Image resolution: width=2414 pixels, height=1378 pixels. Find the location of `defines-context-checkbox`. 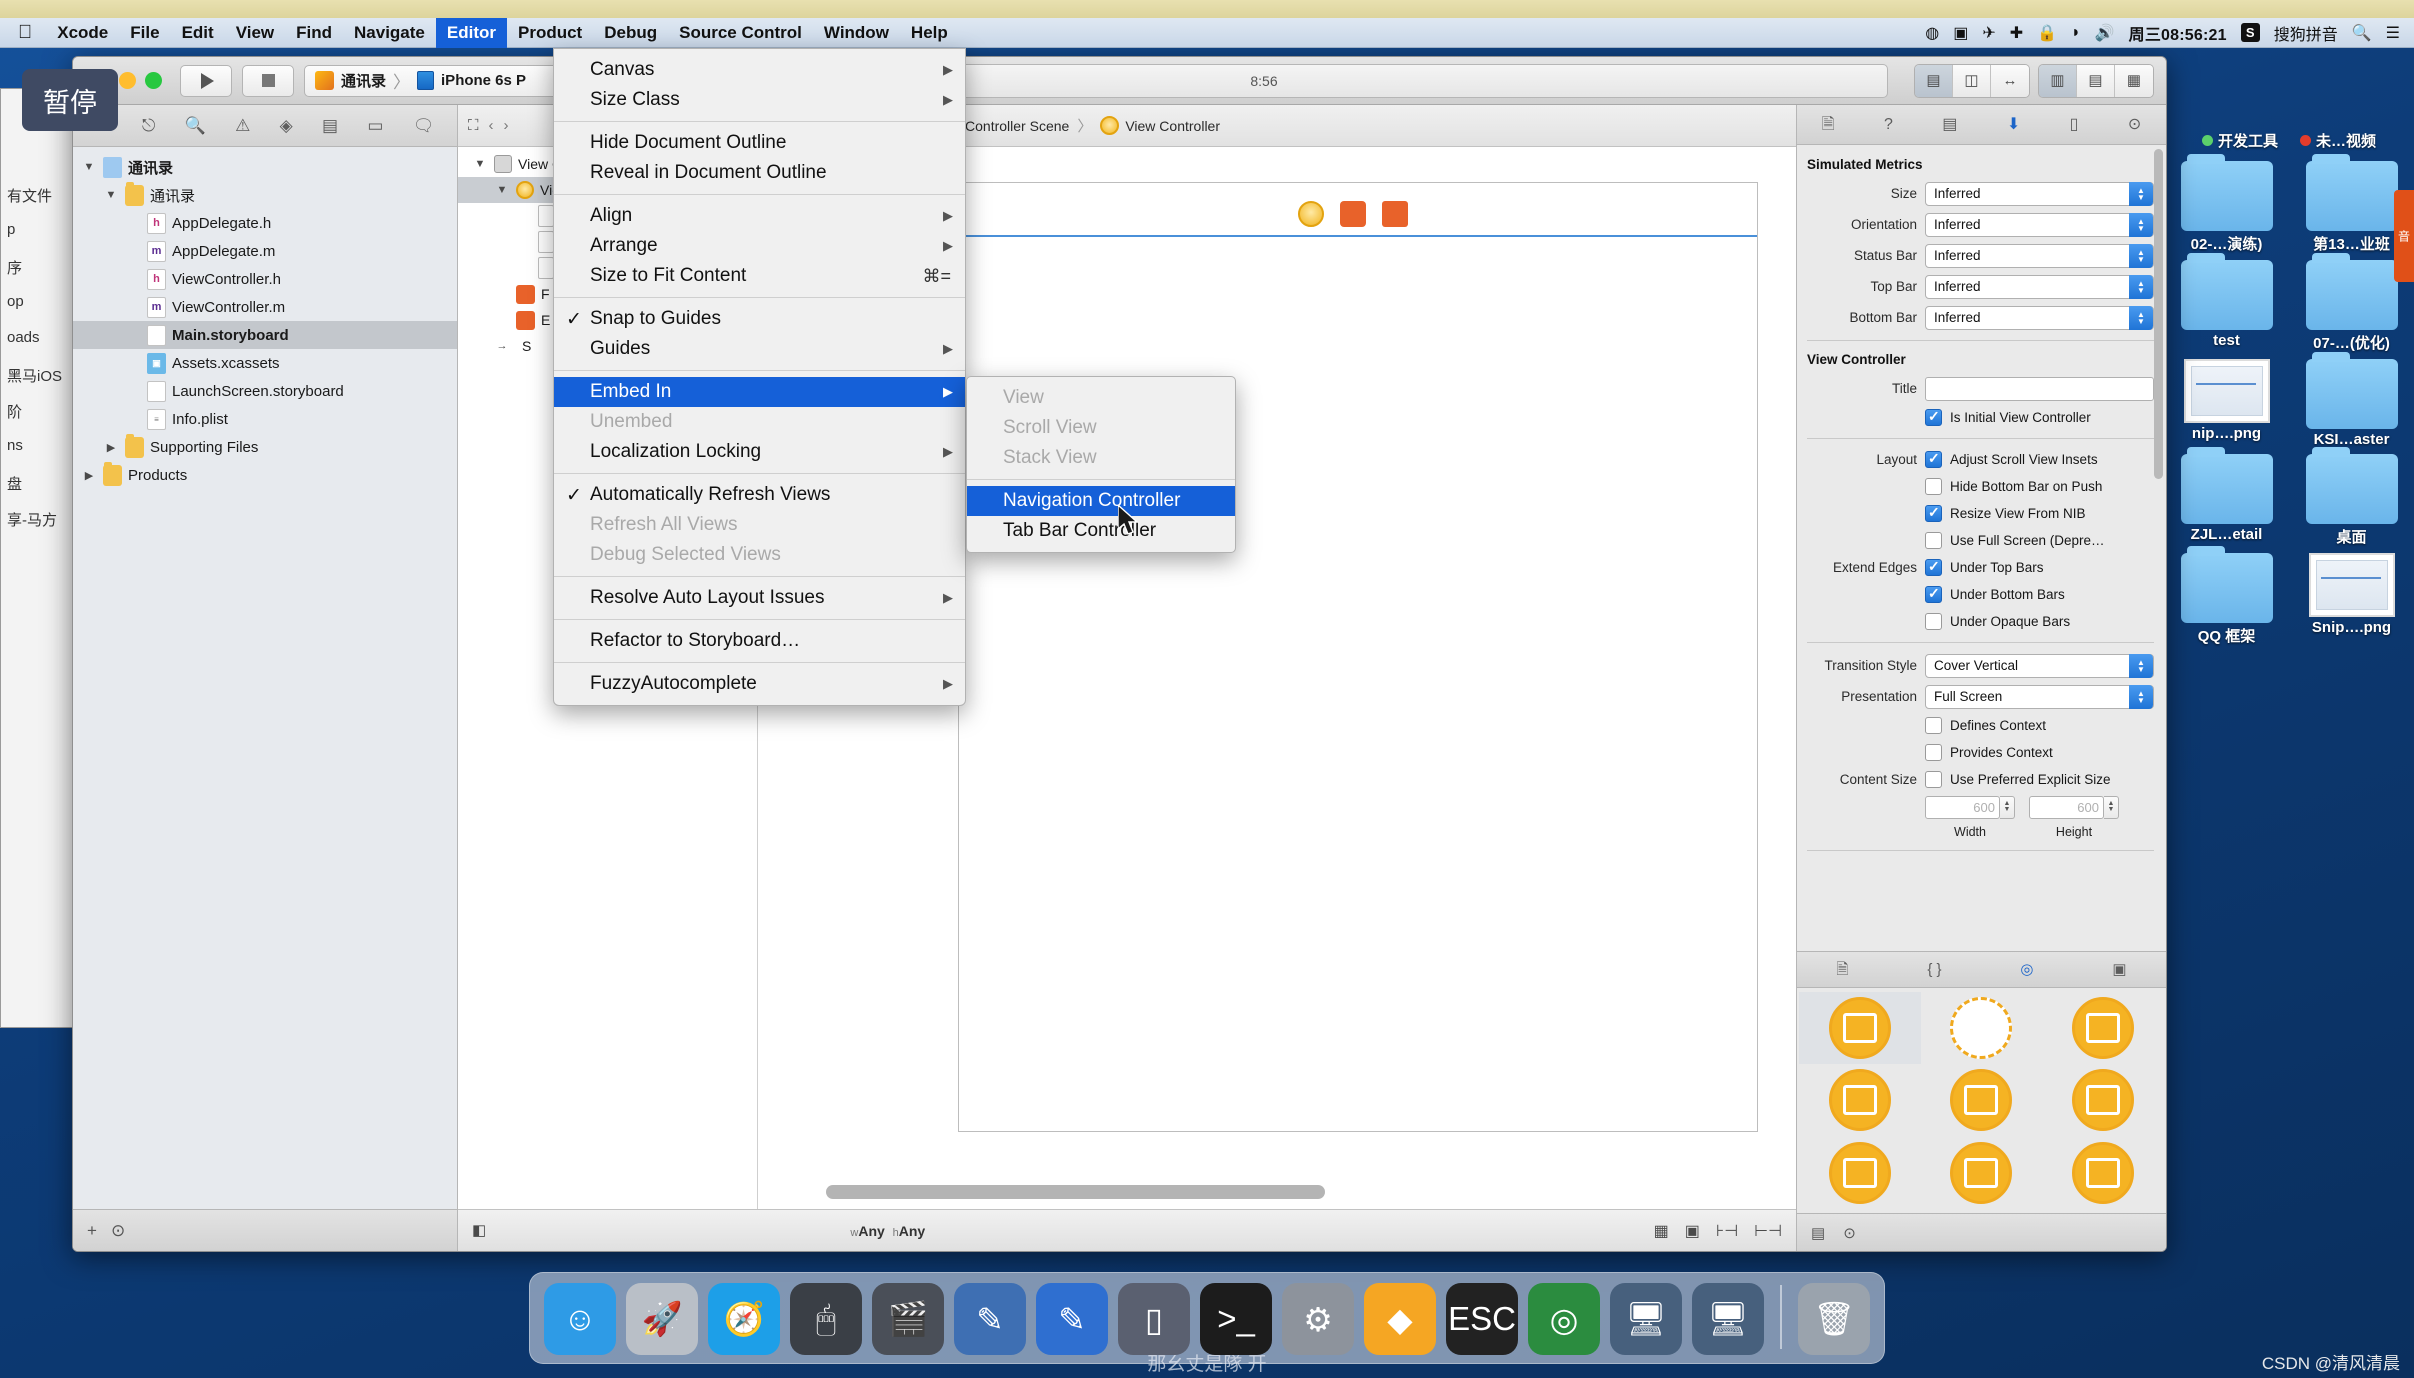

defines-context-checkbox is located at coordinates (1933, 725).